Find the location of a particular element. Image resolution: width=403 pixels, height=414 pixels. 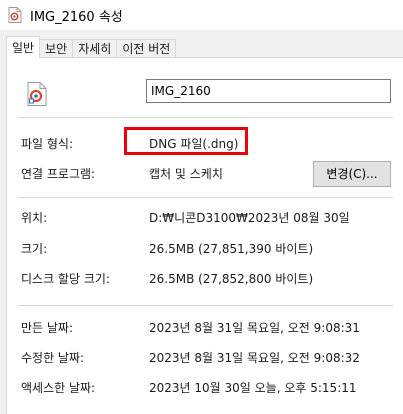

created-label: 만든 날짜: is located at coordinates (47, 328).